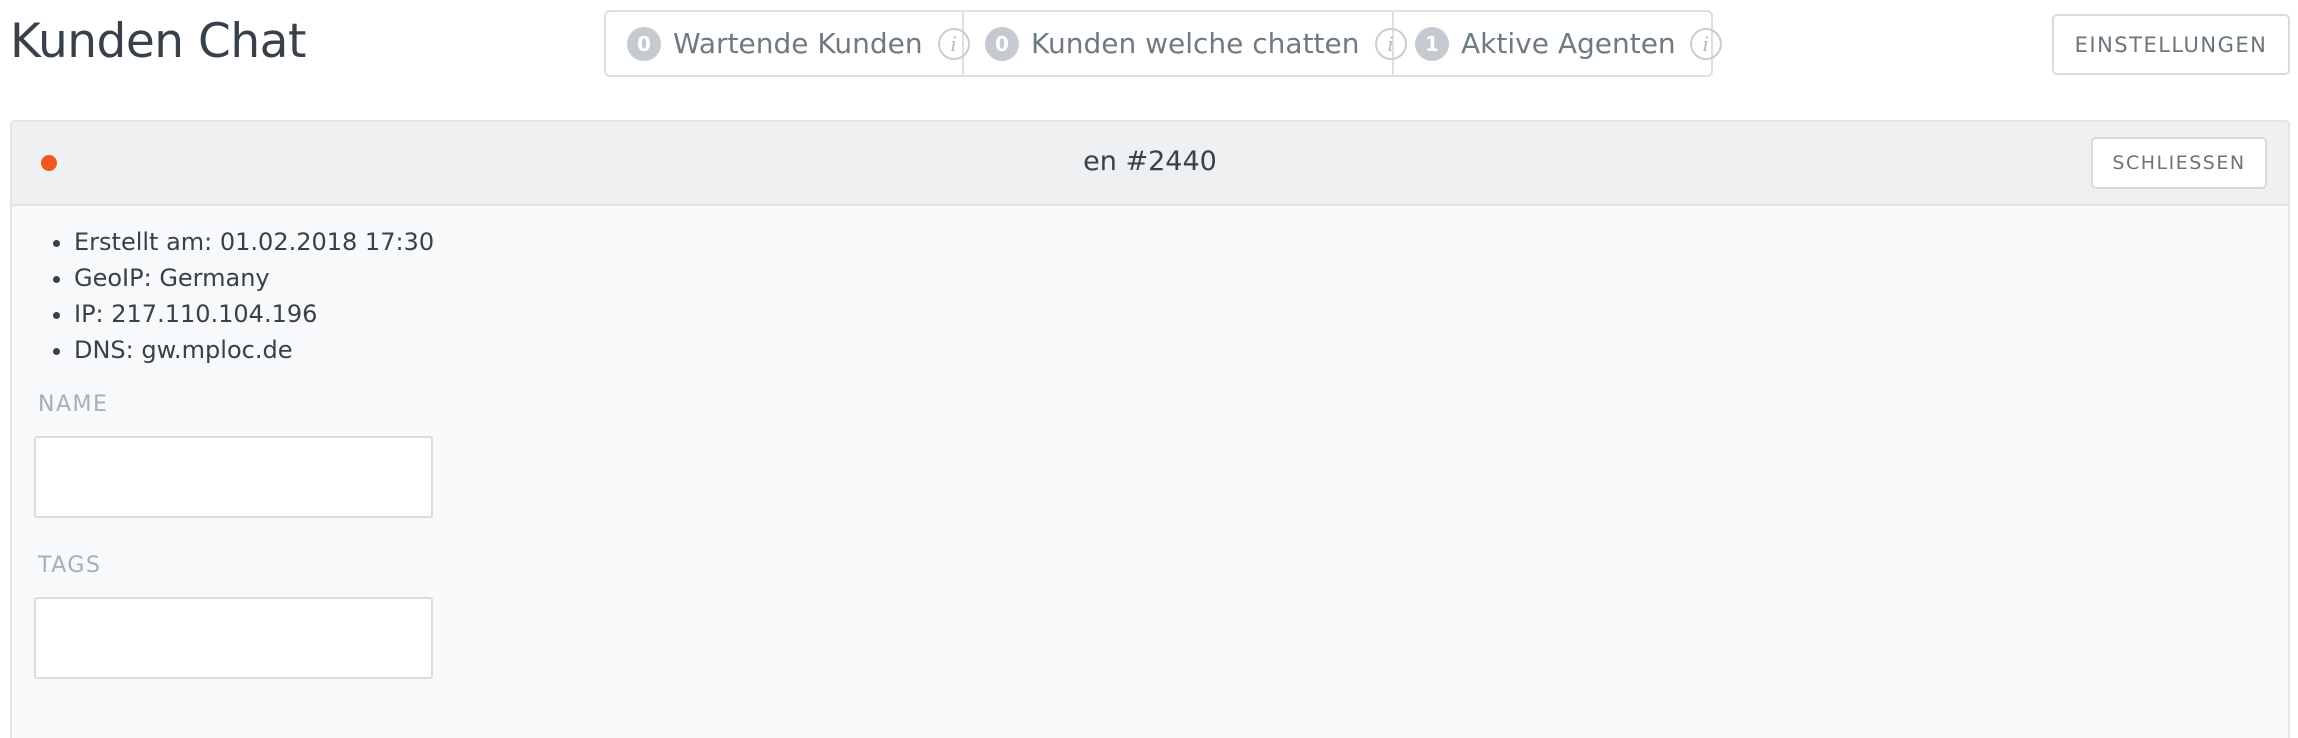 The height and width of the screenshot is (738, 2298). What do you see at coordinates (1705, 43) in the screenshot?
I see `info-icon: i` at bounding box center [1705, 43].